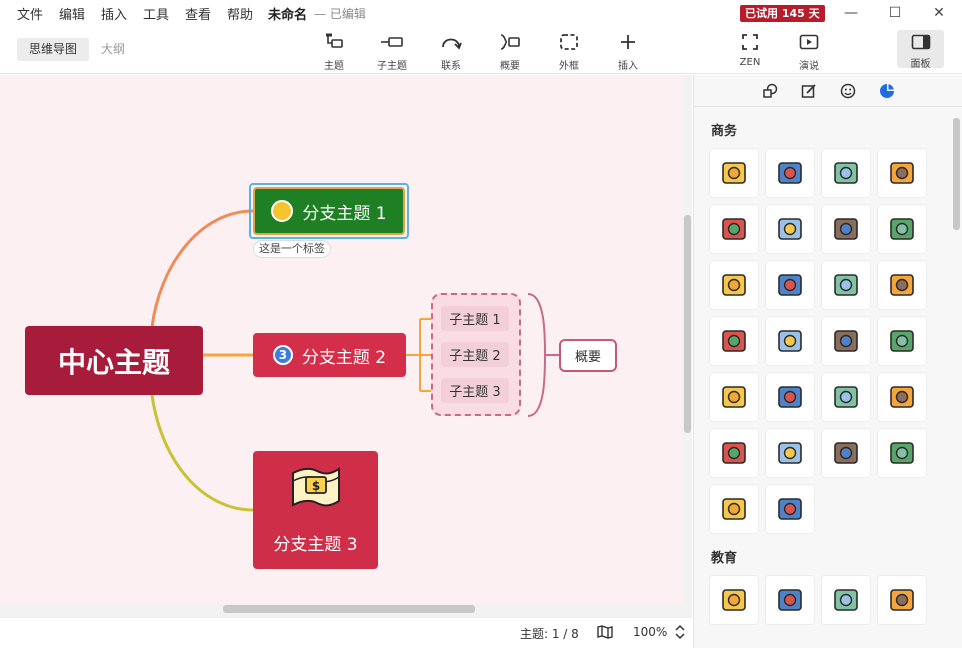 This screenshot has width=962, height=648. Describe the element at coordinates (349, 609) in the screenshot. I see `canvas-horizontal-scroll-thumb` at that location.